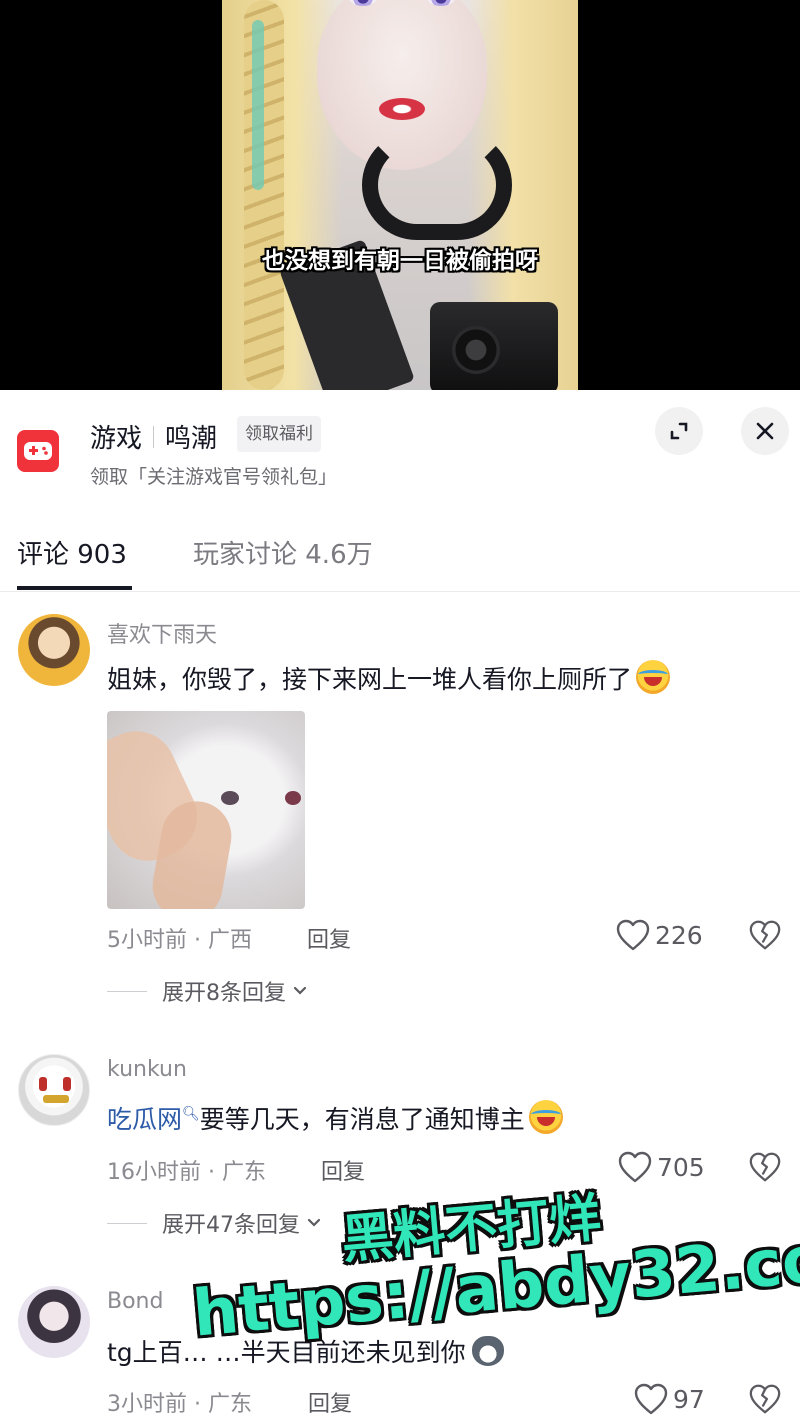 This screenshot has width=800, height=1426. I want to click on comment-time-location: 5小时前 · 广西, so click(179, 940).